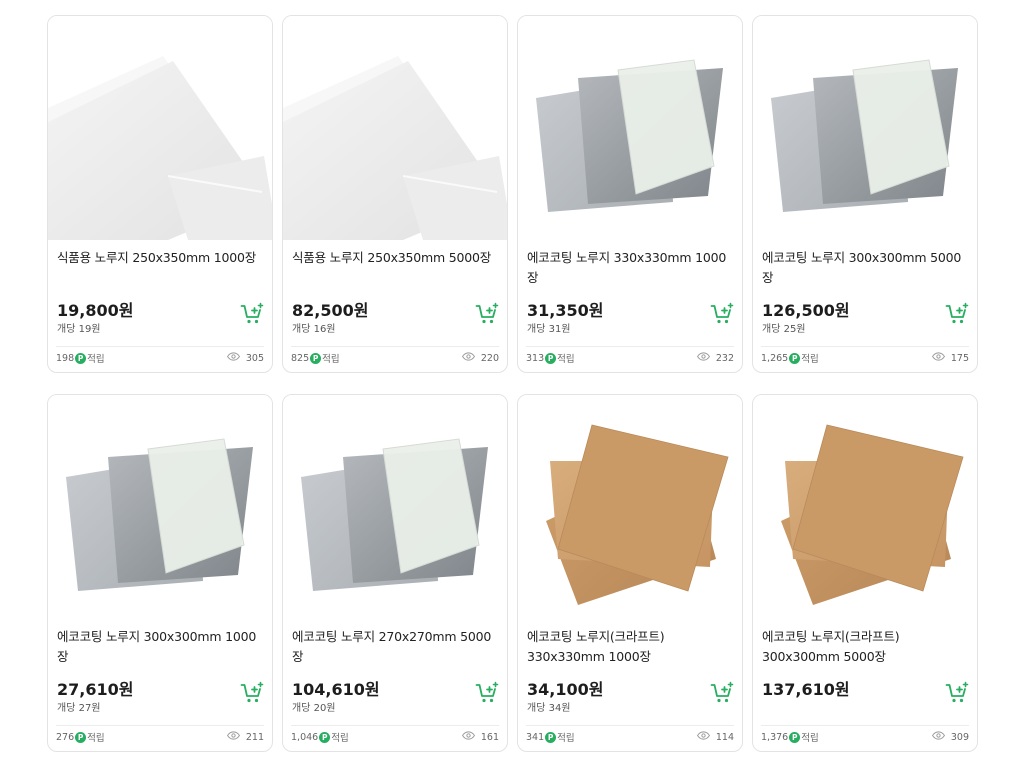 Image resolution: width=1024 pixels, height=768 pixels. I want to click on view-count: 309, so click(950, 737).